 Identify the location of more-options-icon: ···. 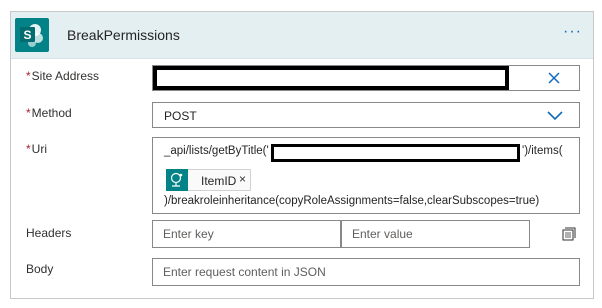
(573, 32).